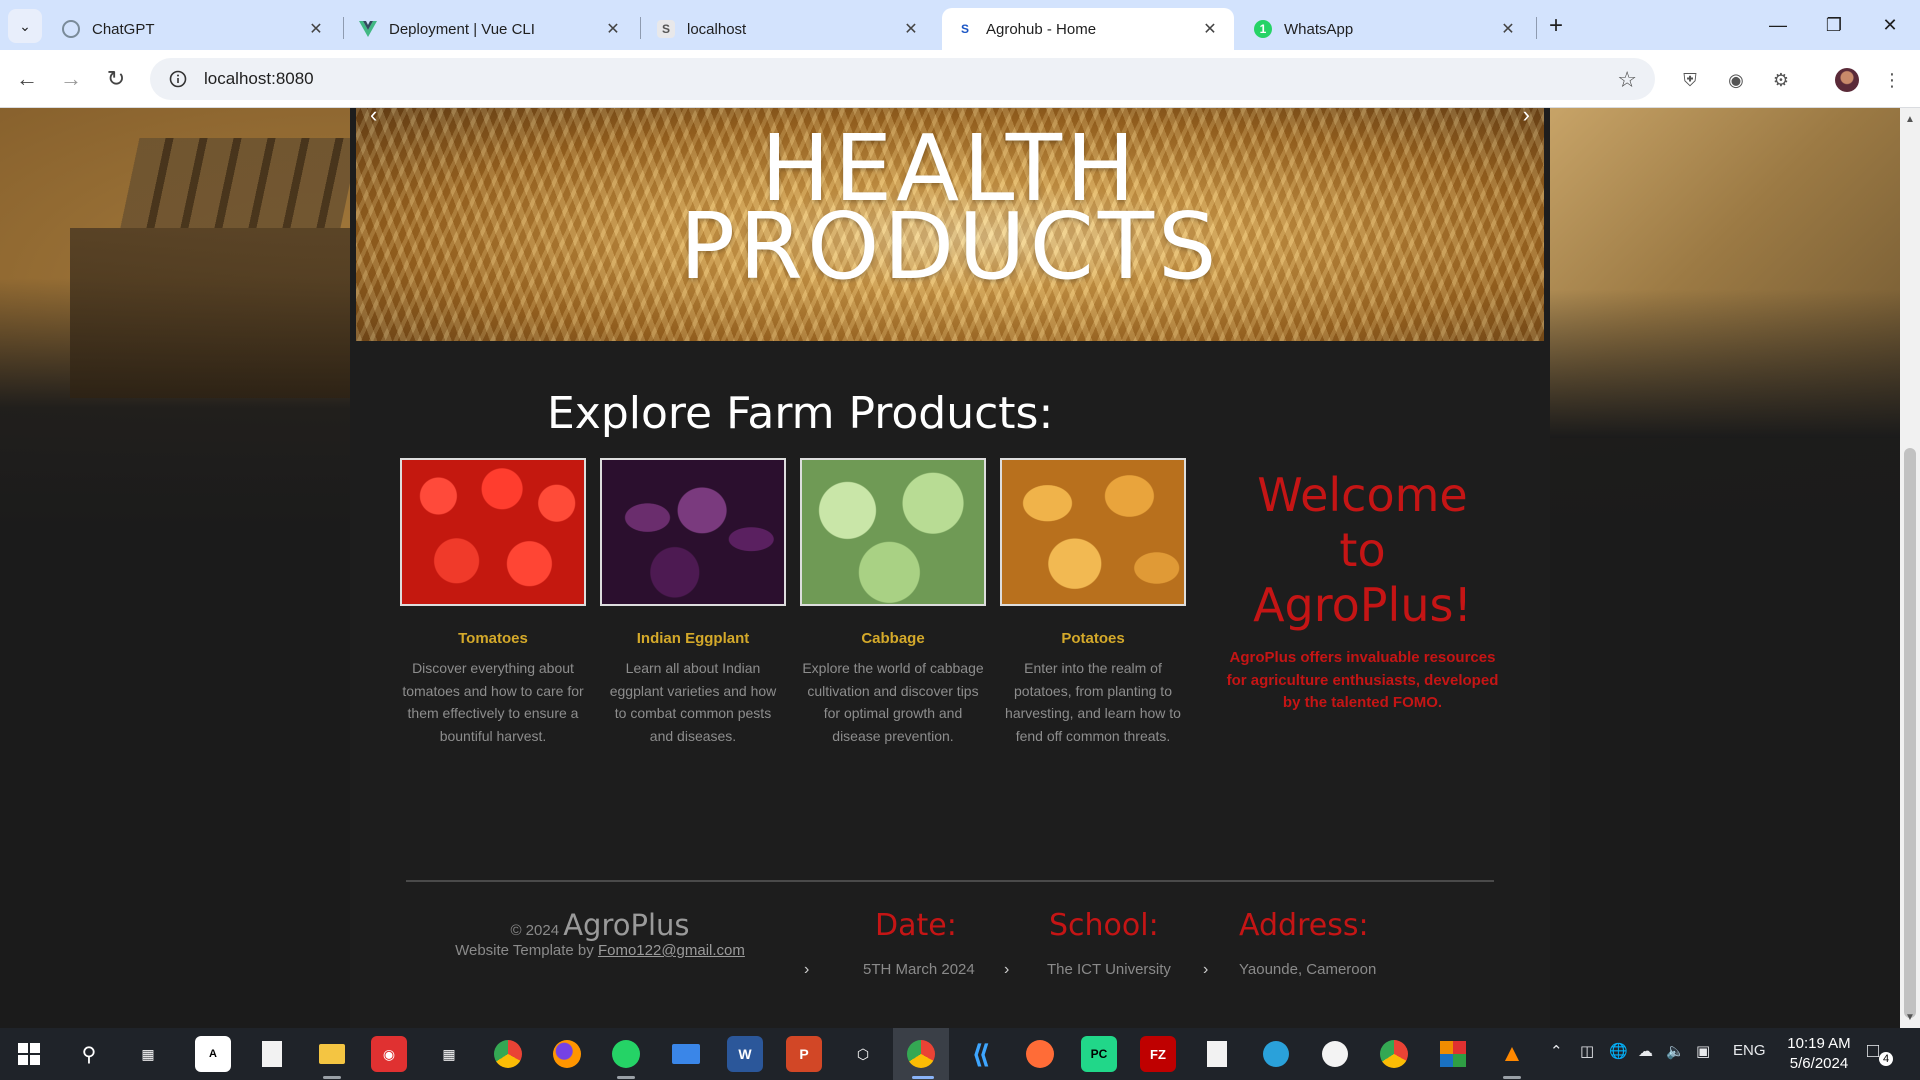 The image size is (1920, 1080). Describe the element at coordinates (1158, 1054) in the screenshot. I see `filezilla-icon: FZ` at that location.